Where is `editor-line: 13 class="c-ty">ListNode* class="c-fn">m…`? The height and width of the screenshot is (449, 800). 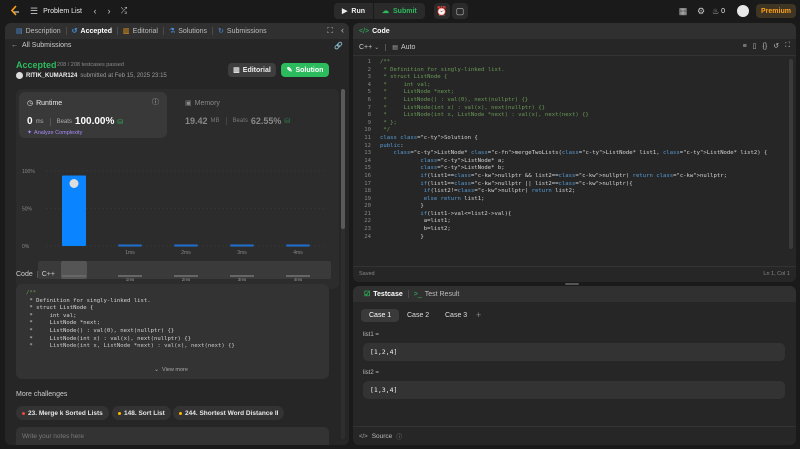
editor-line: 13 class="c-ty">ListNode* class="c-fn">m… is located at coordinates (568, 154).